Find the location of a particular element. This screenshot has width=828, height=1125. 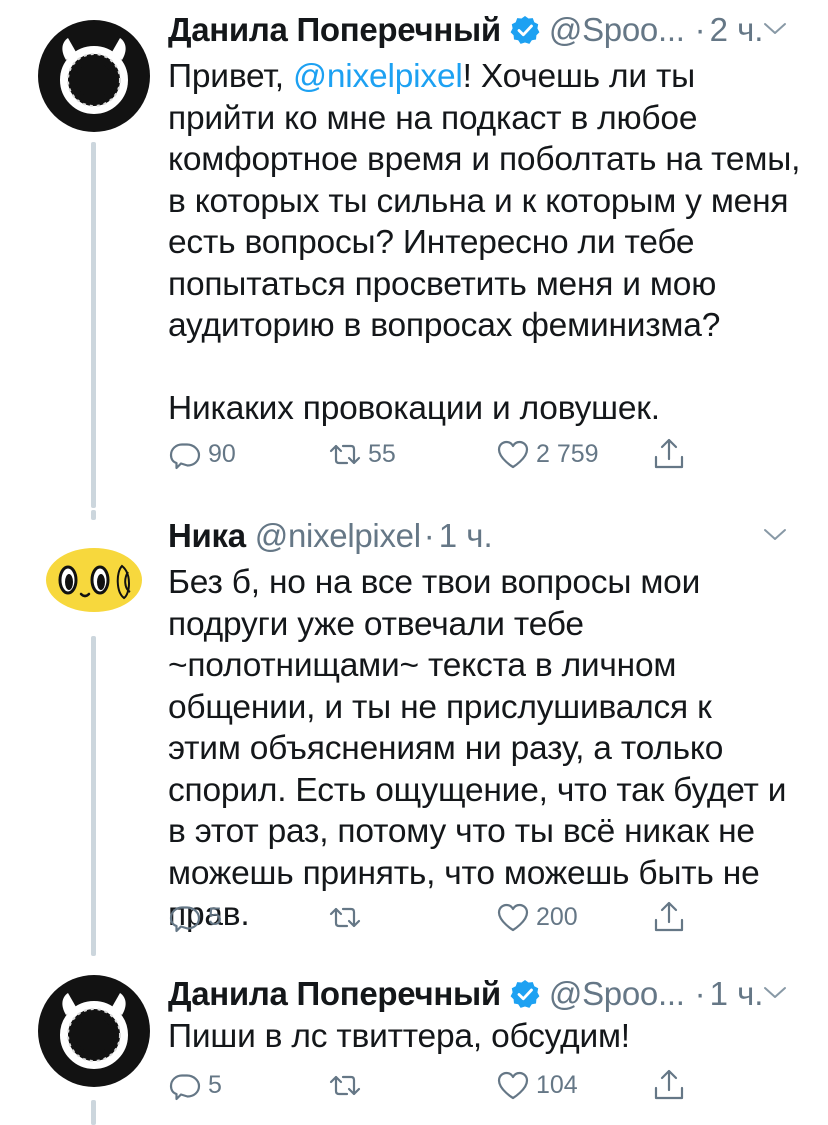

like-button: 2 759 is located at coordinates (547, 454).